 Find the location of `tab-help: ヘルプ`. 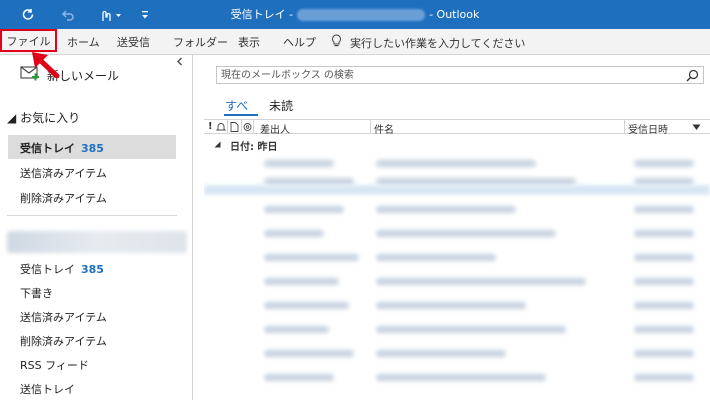

tab-help: ヘルプ is located at coordinates (299, 42).